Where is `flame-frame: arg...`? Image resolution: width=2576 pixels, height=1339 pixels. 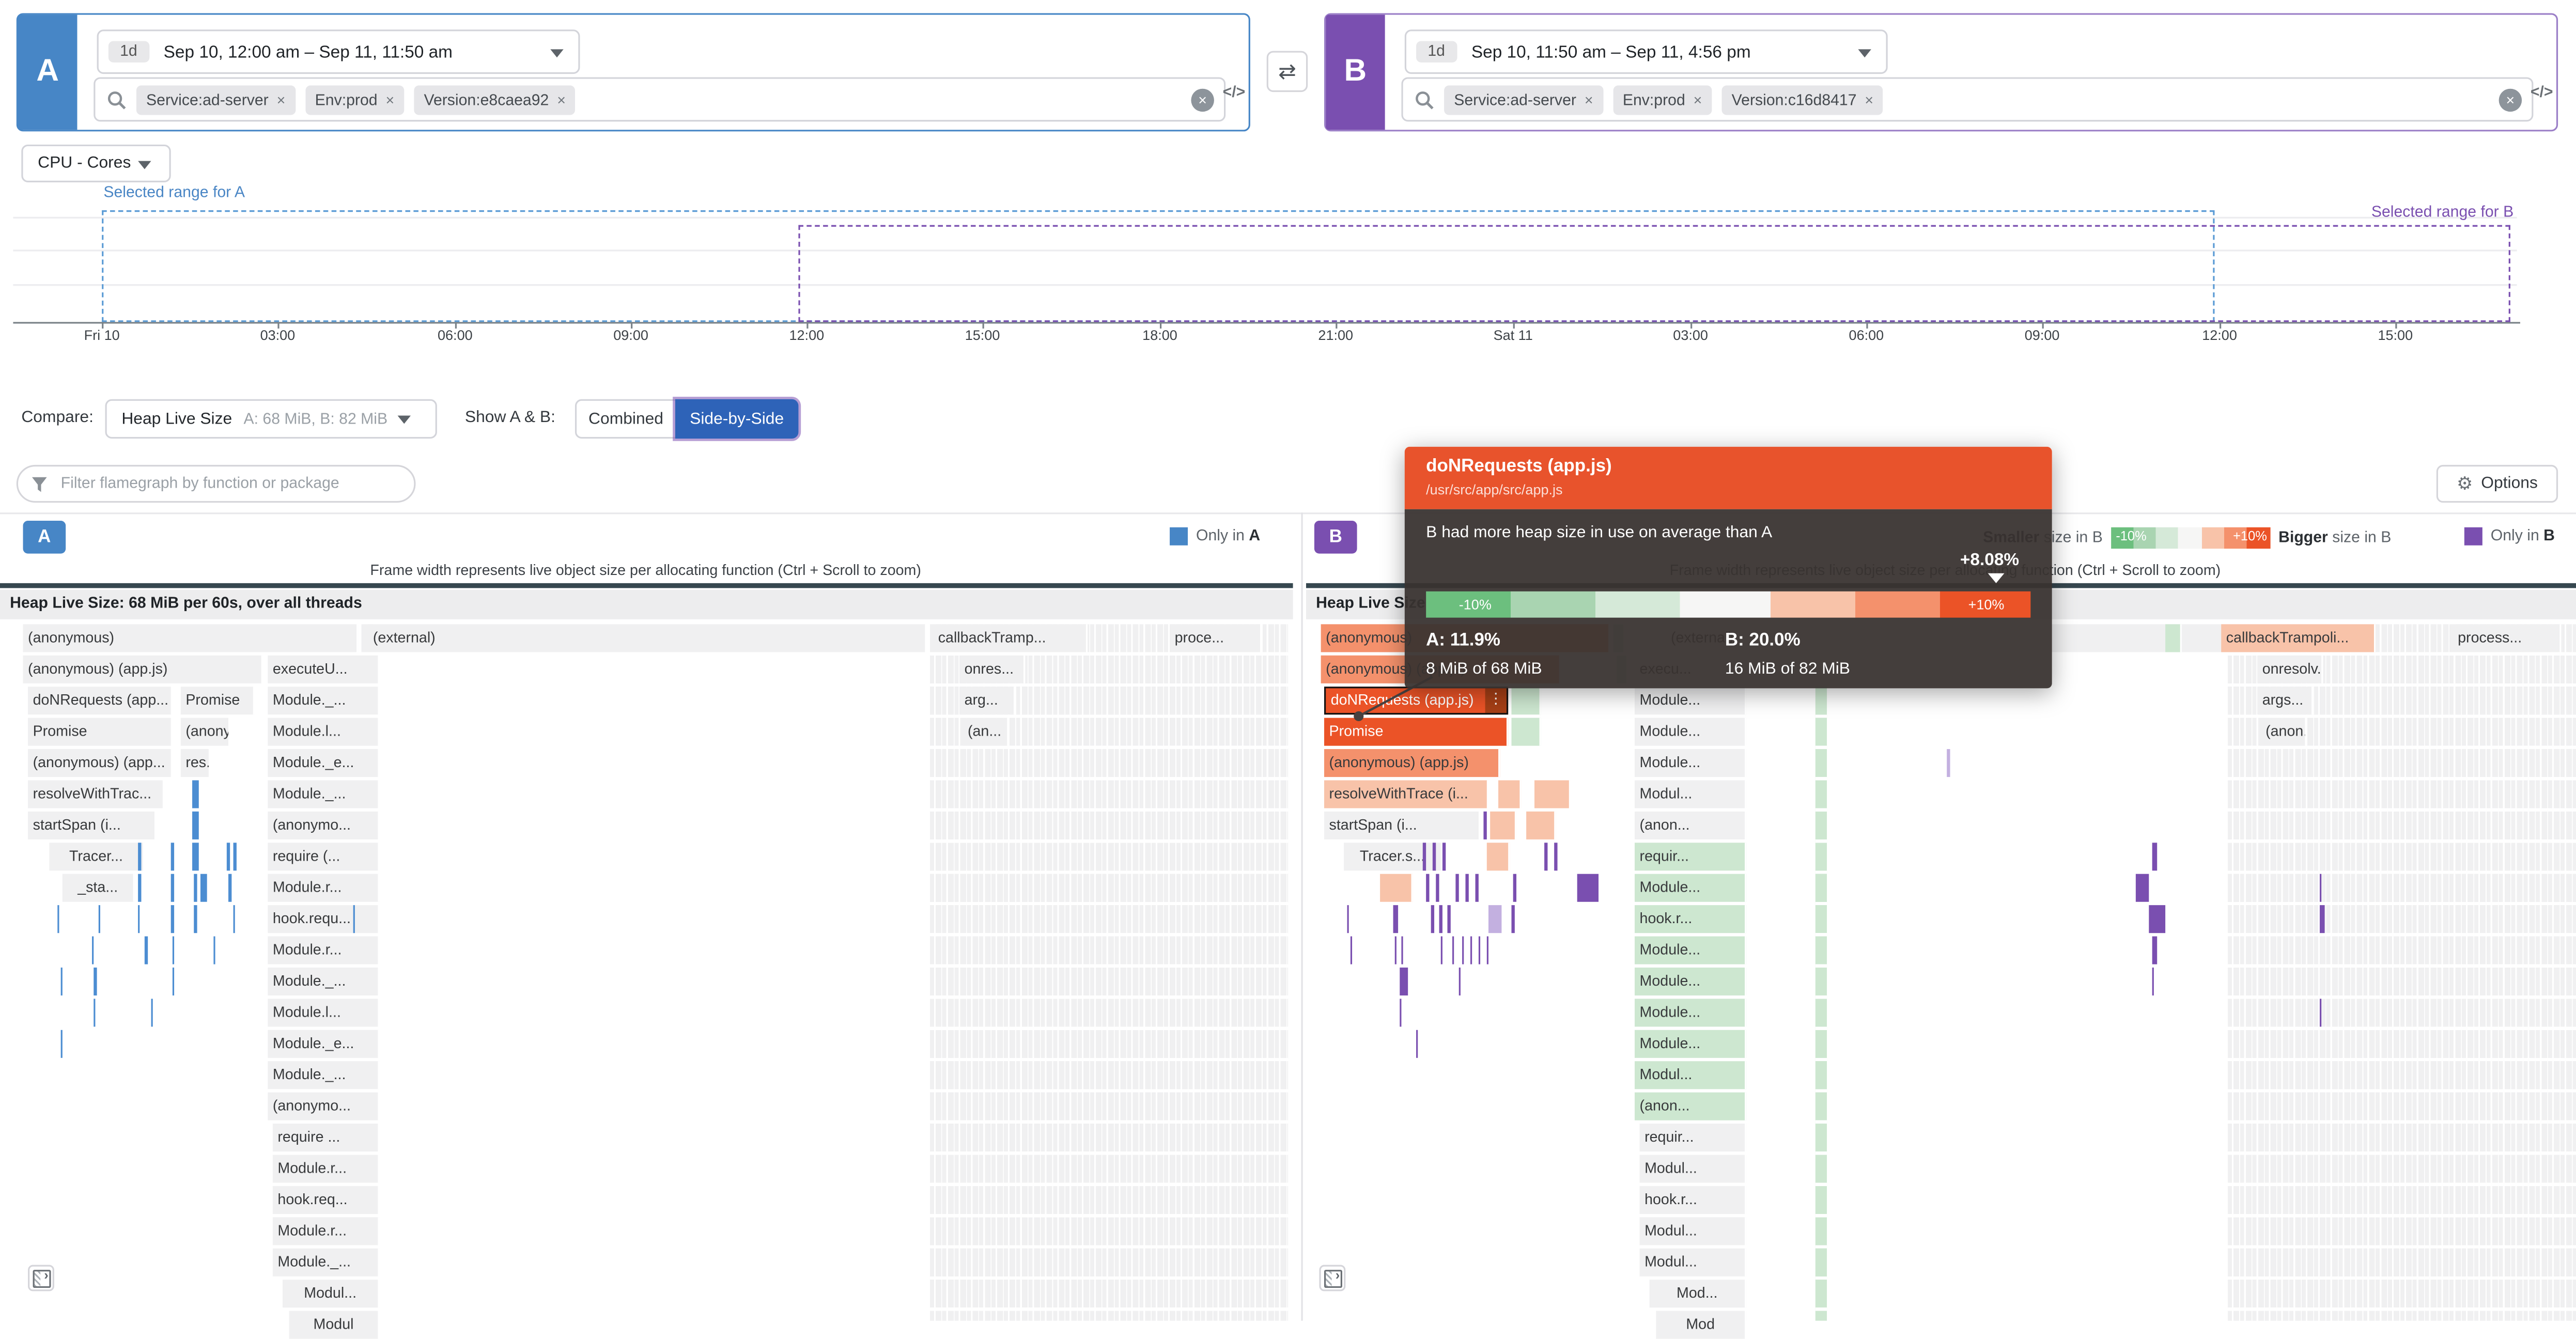
flame-frame: arg... is located at coordinates (987, 701).